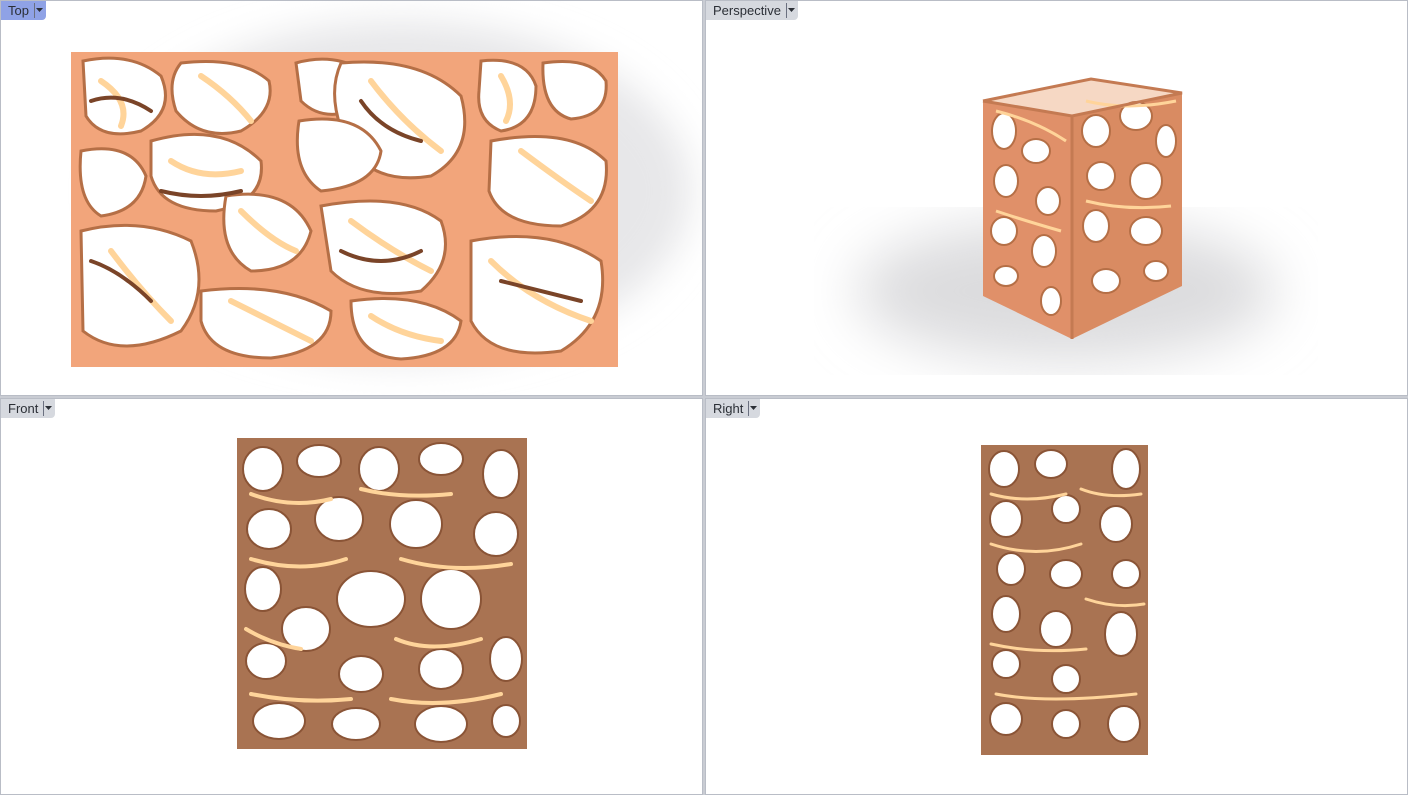 The image size is (1408, 795). What do you see at coordinates (1066, 219) in the screenshot?
I see `perspective-view-render` at bounding box center [1066, 219].